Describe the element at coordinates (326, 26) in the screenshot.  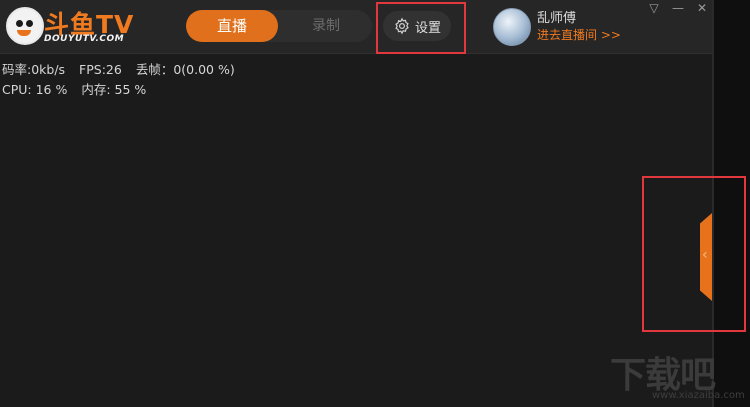
I see `tab-record: 录制` at that location.